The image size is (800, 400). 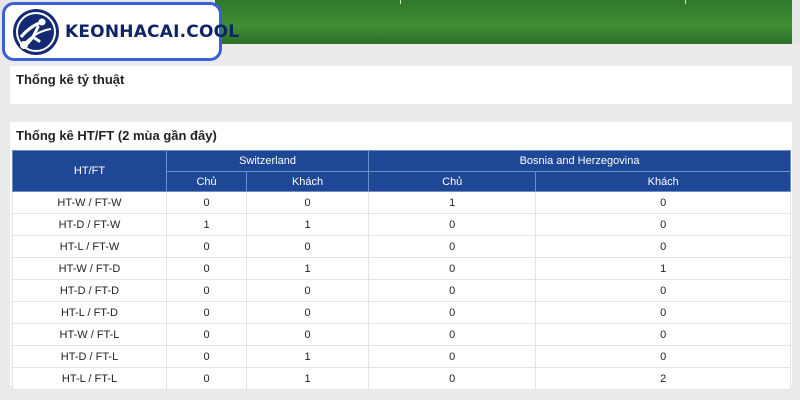 I want to click on table-row: HT-W / FT-W 0 0 1 0, so click(x=401, y=202).